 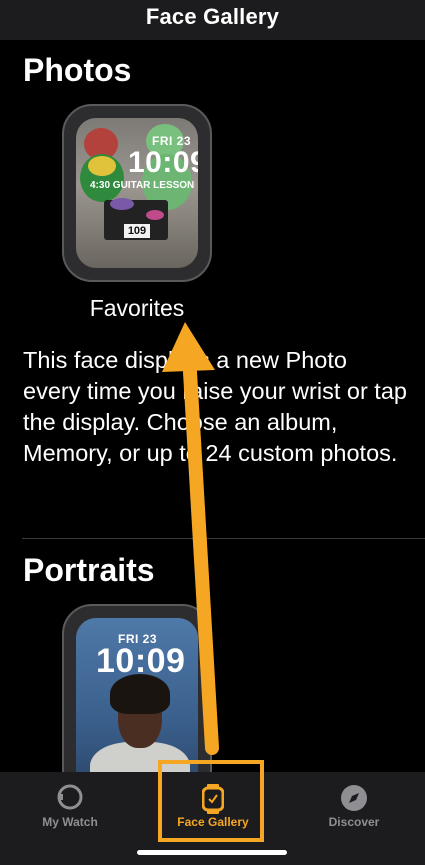 I want to click on compass-icon, so click(x=354, y=800).